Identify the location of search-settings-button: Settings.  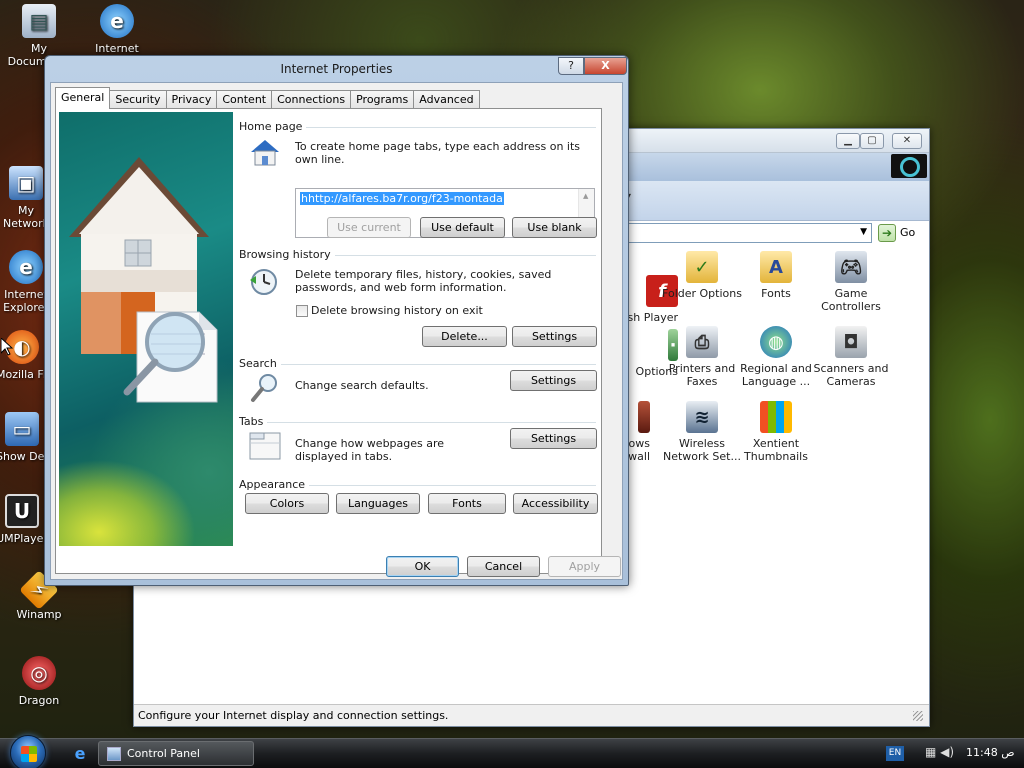
(553, 380).